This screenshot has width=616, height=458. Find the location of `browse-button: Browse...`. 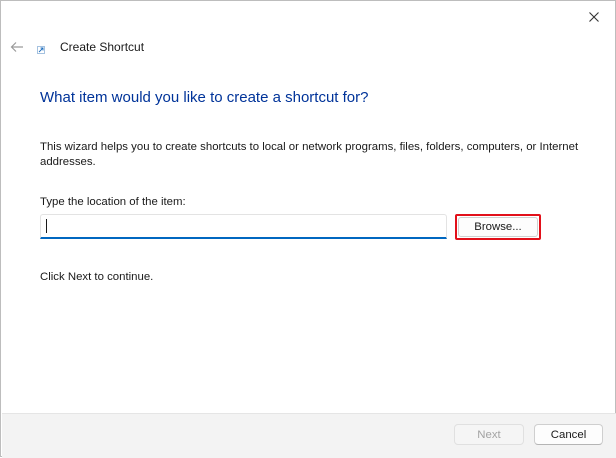

browse-button: Browse... is located at coordinates (498, 227).